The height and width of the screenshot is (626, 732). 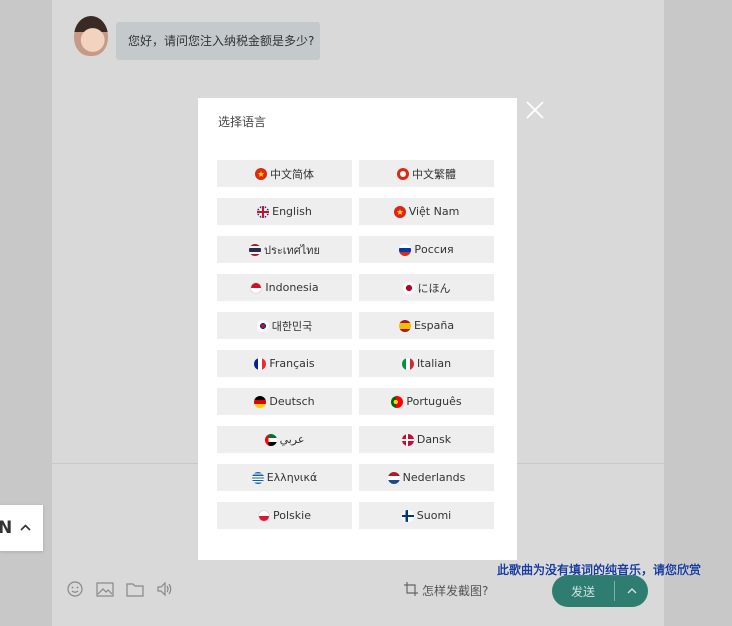 I want to click on language-option: عربي, so click(x=284, y=439).